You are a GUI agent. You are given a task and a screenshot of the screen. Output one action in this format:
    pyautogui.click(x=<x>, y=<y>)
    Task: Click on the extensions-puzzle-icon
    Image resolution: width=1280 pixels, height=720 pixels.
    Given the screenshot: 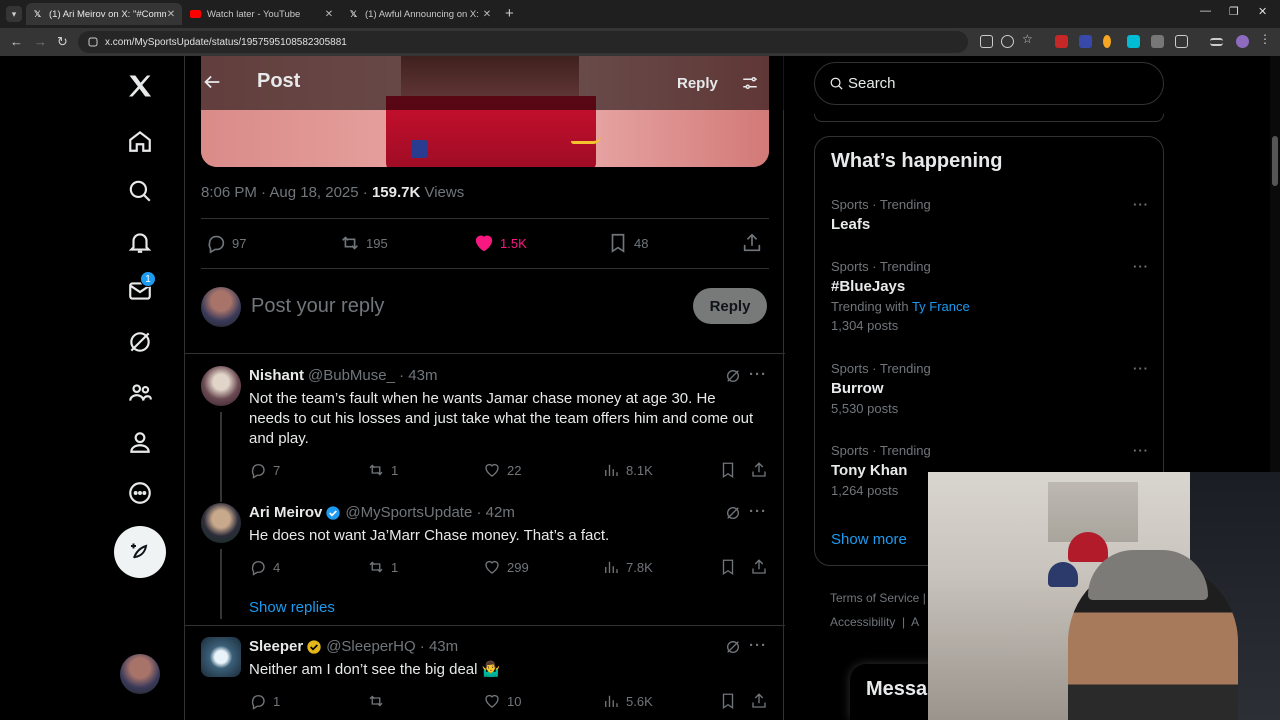 What is the action you would take?
    pyautogui.click(x=1181, y=41)
    